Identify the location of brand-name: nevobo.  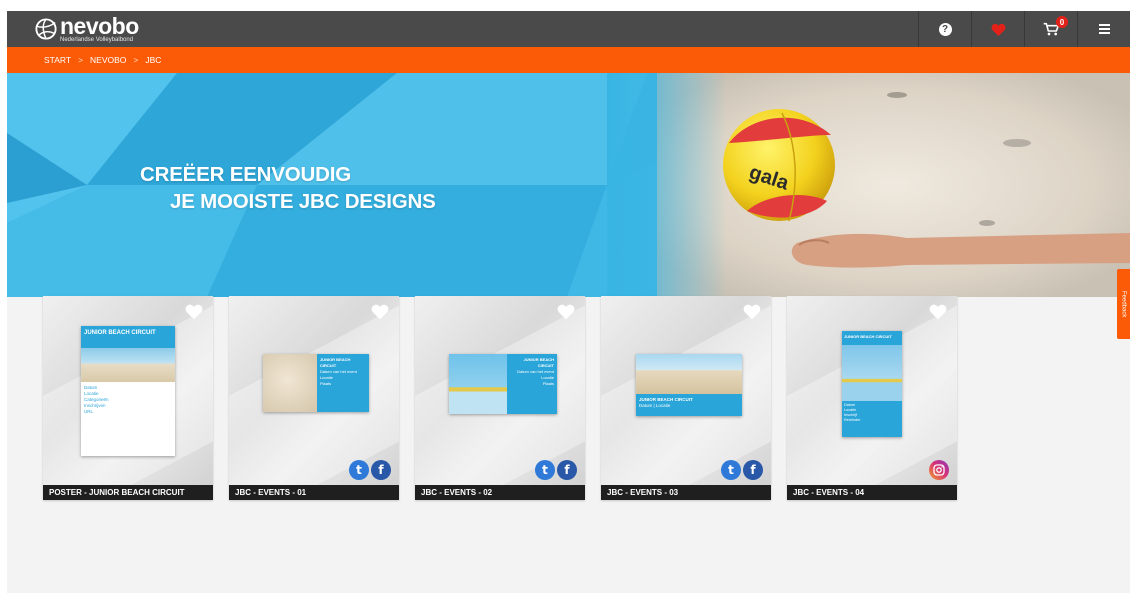
(99, 26).